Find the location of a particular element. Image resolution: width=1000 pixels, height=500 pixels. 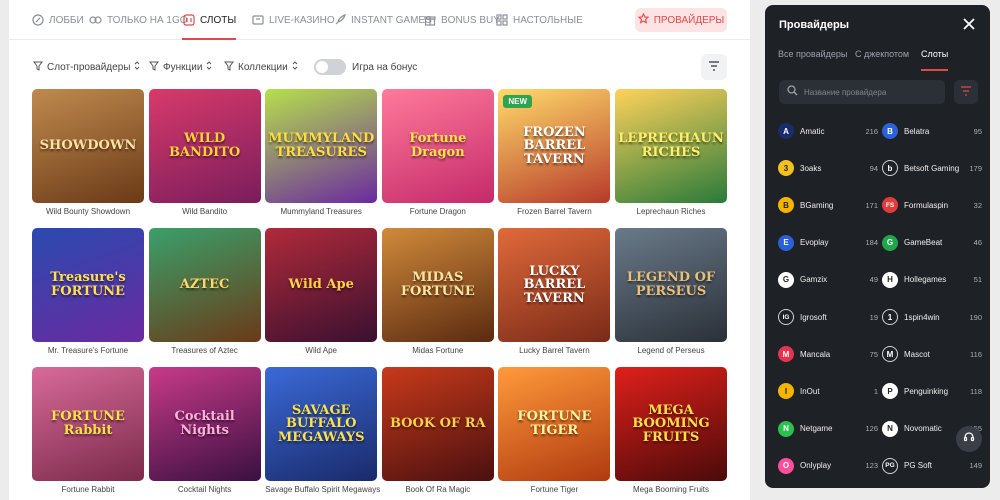

provider-logo: FS is located at coordinates (890, 205).